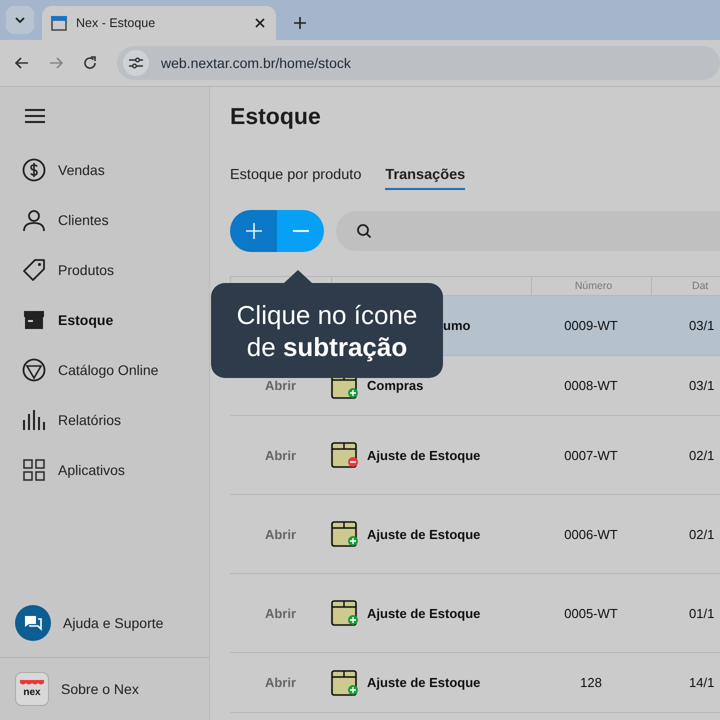  I want to click on transaction-type: umo, so click(456, 325).